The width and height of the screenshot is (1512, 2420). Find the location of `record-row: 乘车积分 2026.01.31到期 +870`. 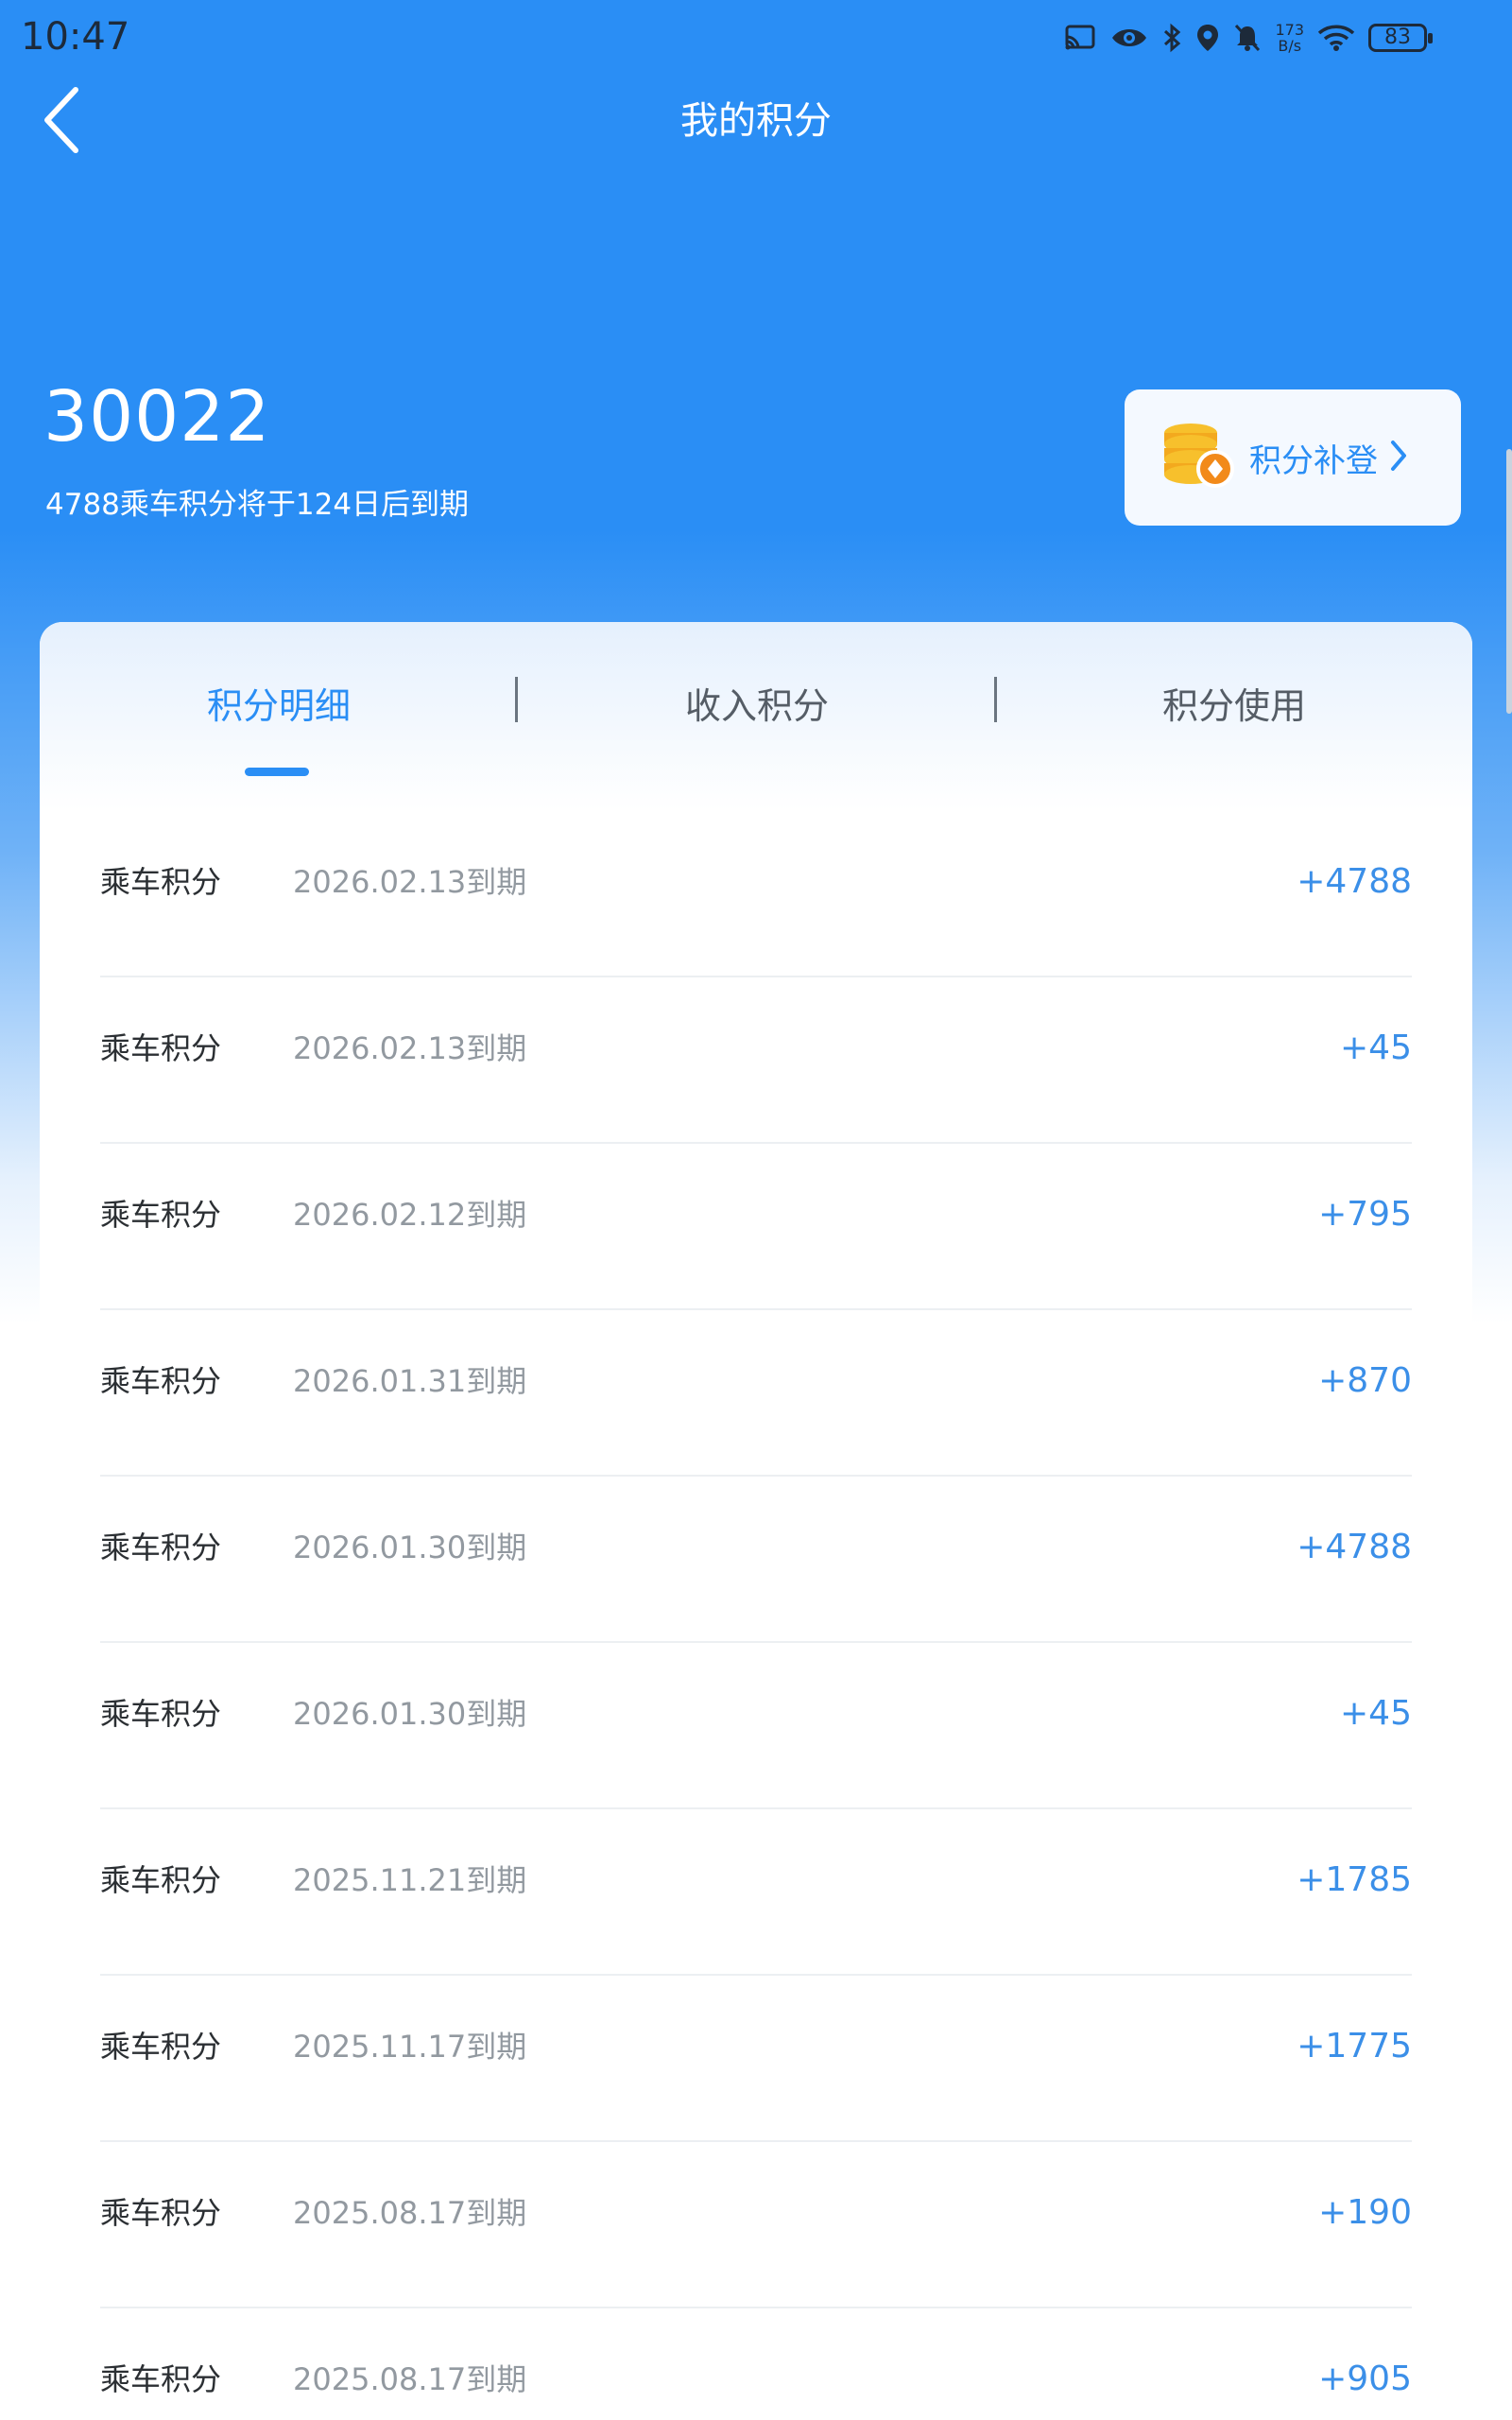

record-row: 乘车积分 2026.01.31到期 +870 is located at coordinates (756, 1393).